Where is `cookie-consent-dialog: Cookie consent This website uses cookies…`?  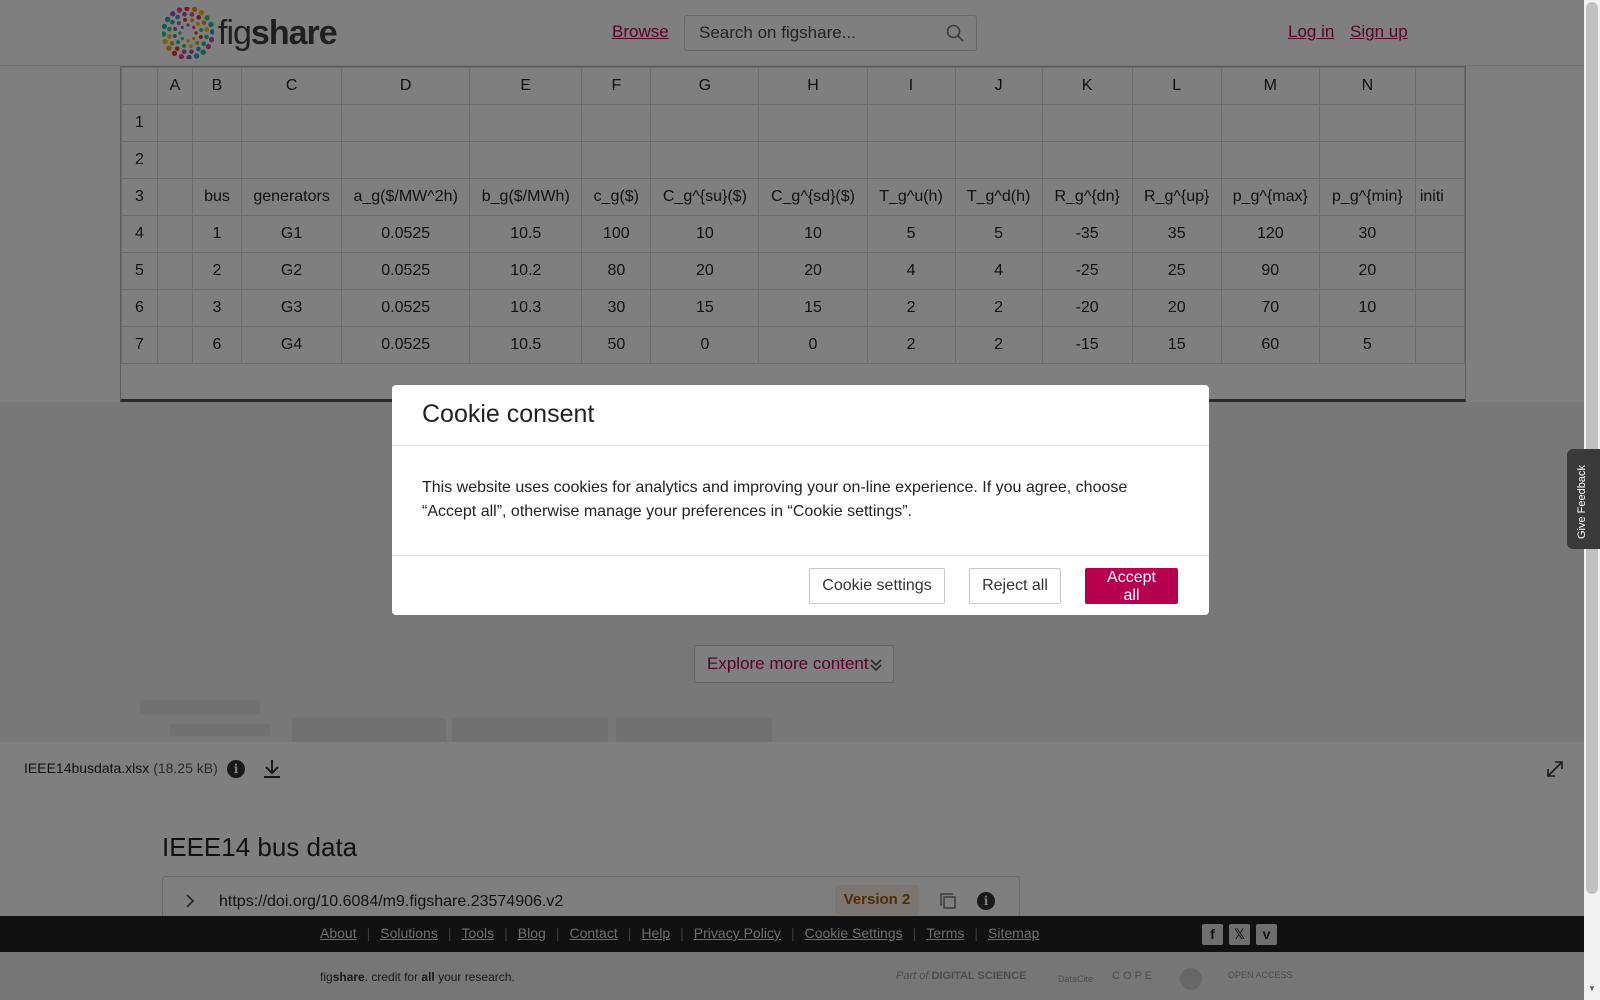
cookie-consent-dialog: Cookie consent This website uses cookies… is located at coordinates (800, 500).